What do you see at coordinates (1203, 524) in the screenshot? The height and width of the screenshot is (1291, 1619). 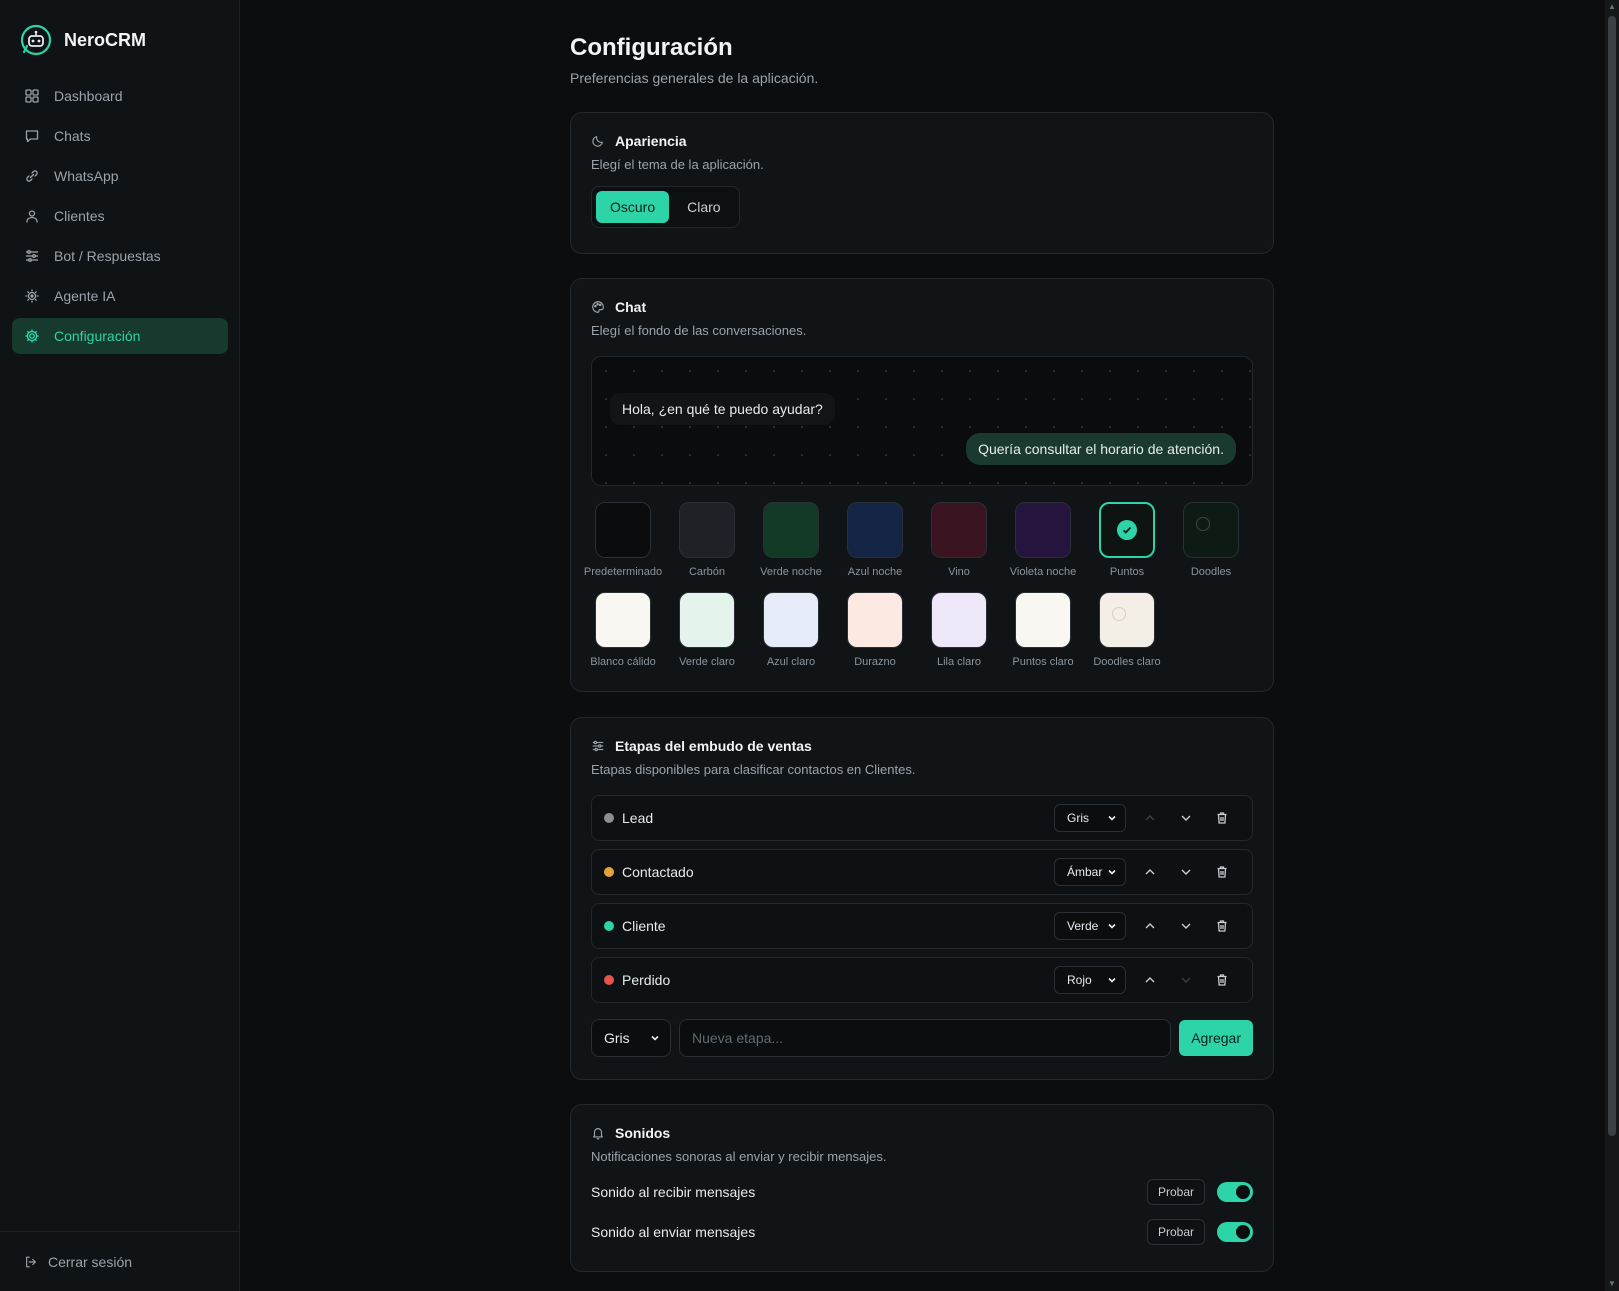 I see `doodle-ring-icon` at bounding box center [1203, 524].